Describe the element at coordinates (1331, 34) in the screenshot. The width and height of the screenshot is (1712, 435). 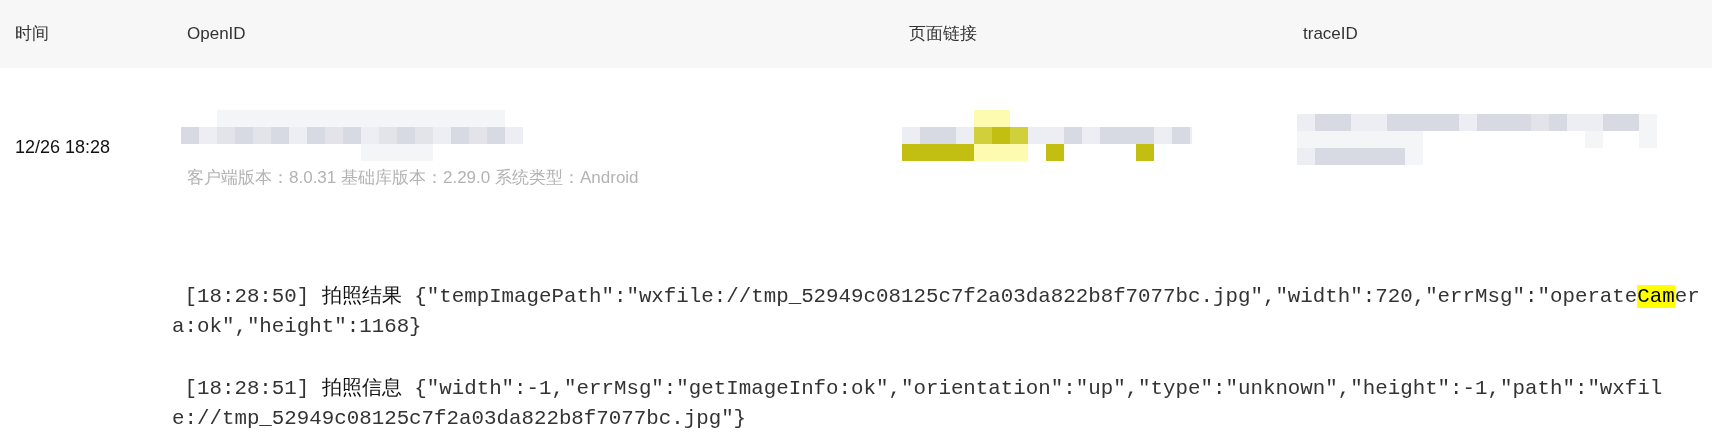
I see `column-header: traceID` at that location.